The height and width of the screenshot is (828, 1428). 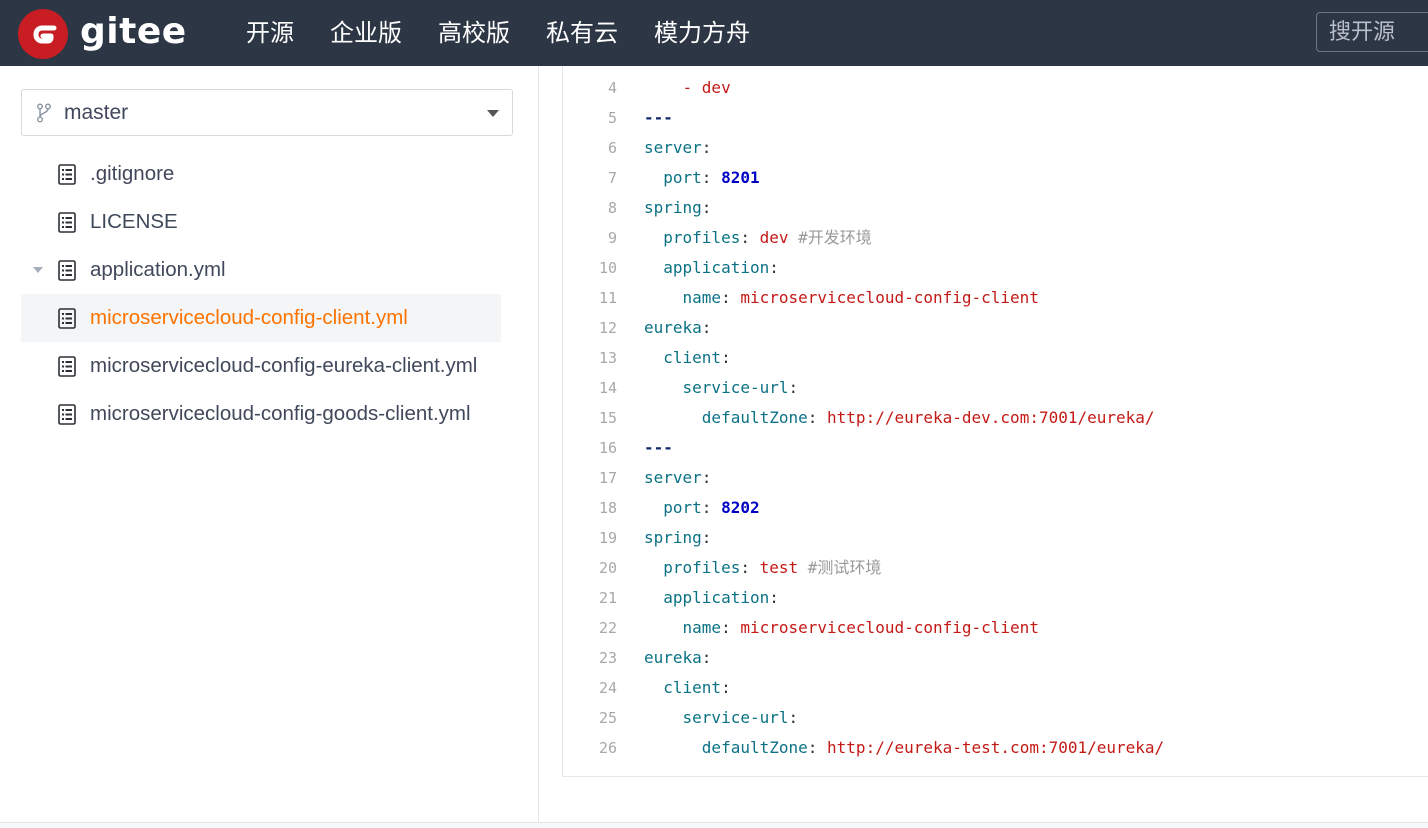 I want to click on git-branch-icon, so click(x=44, y=113).